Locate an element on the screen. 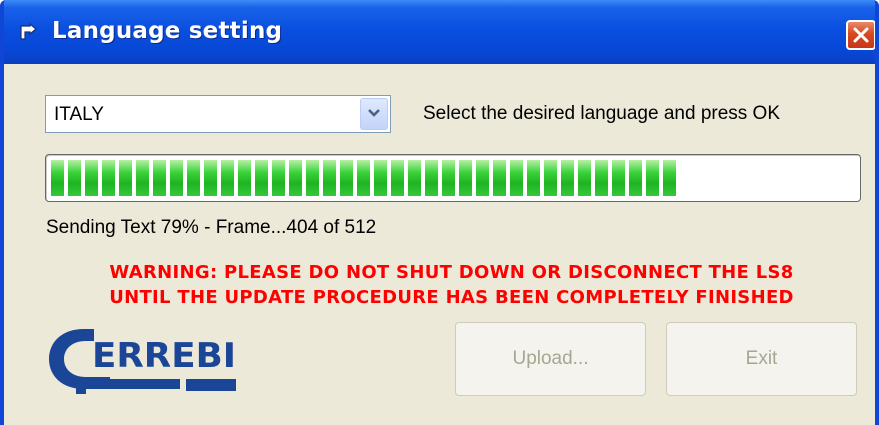 This screenshot has width=879, height=425. exit-button: Exit is located at coordinates (761, 359).